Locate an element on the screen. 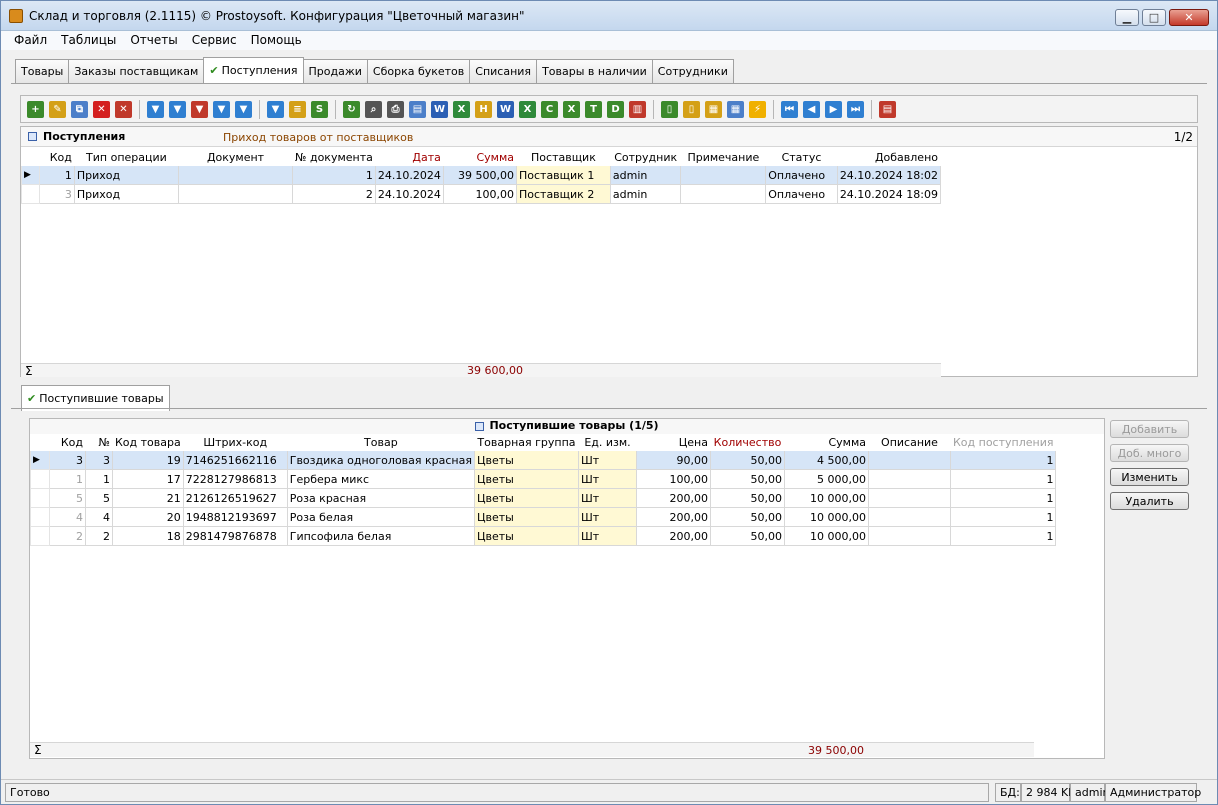 This screenshot has height=805, width=1218. cell-price: 100,00 is located at coordinates (673, 479).